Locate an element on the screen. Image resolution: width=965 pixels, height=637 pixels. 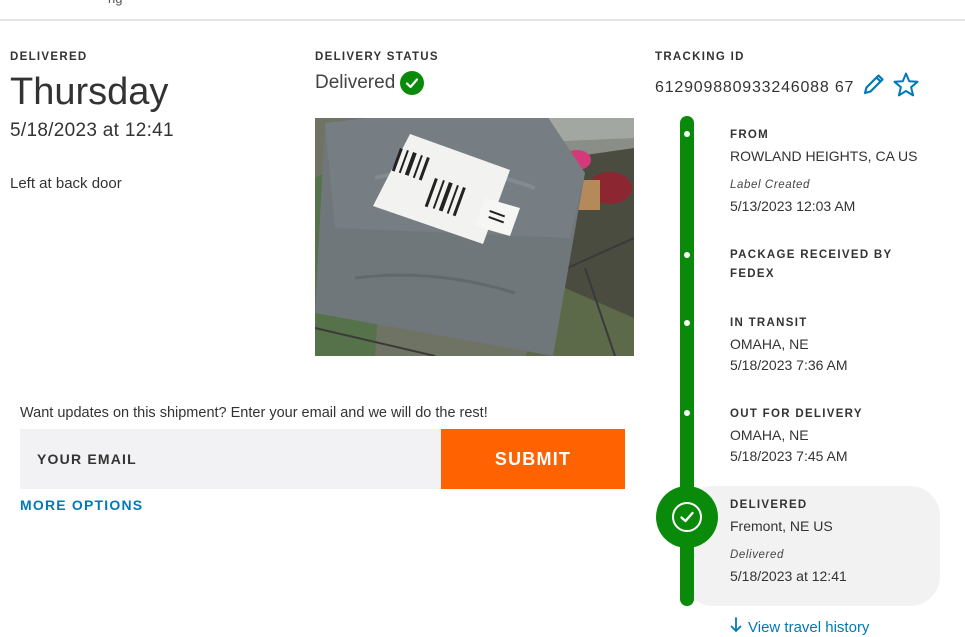
event-received-title-line2: FEDEX is located at coordinates (752, 274).